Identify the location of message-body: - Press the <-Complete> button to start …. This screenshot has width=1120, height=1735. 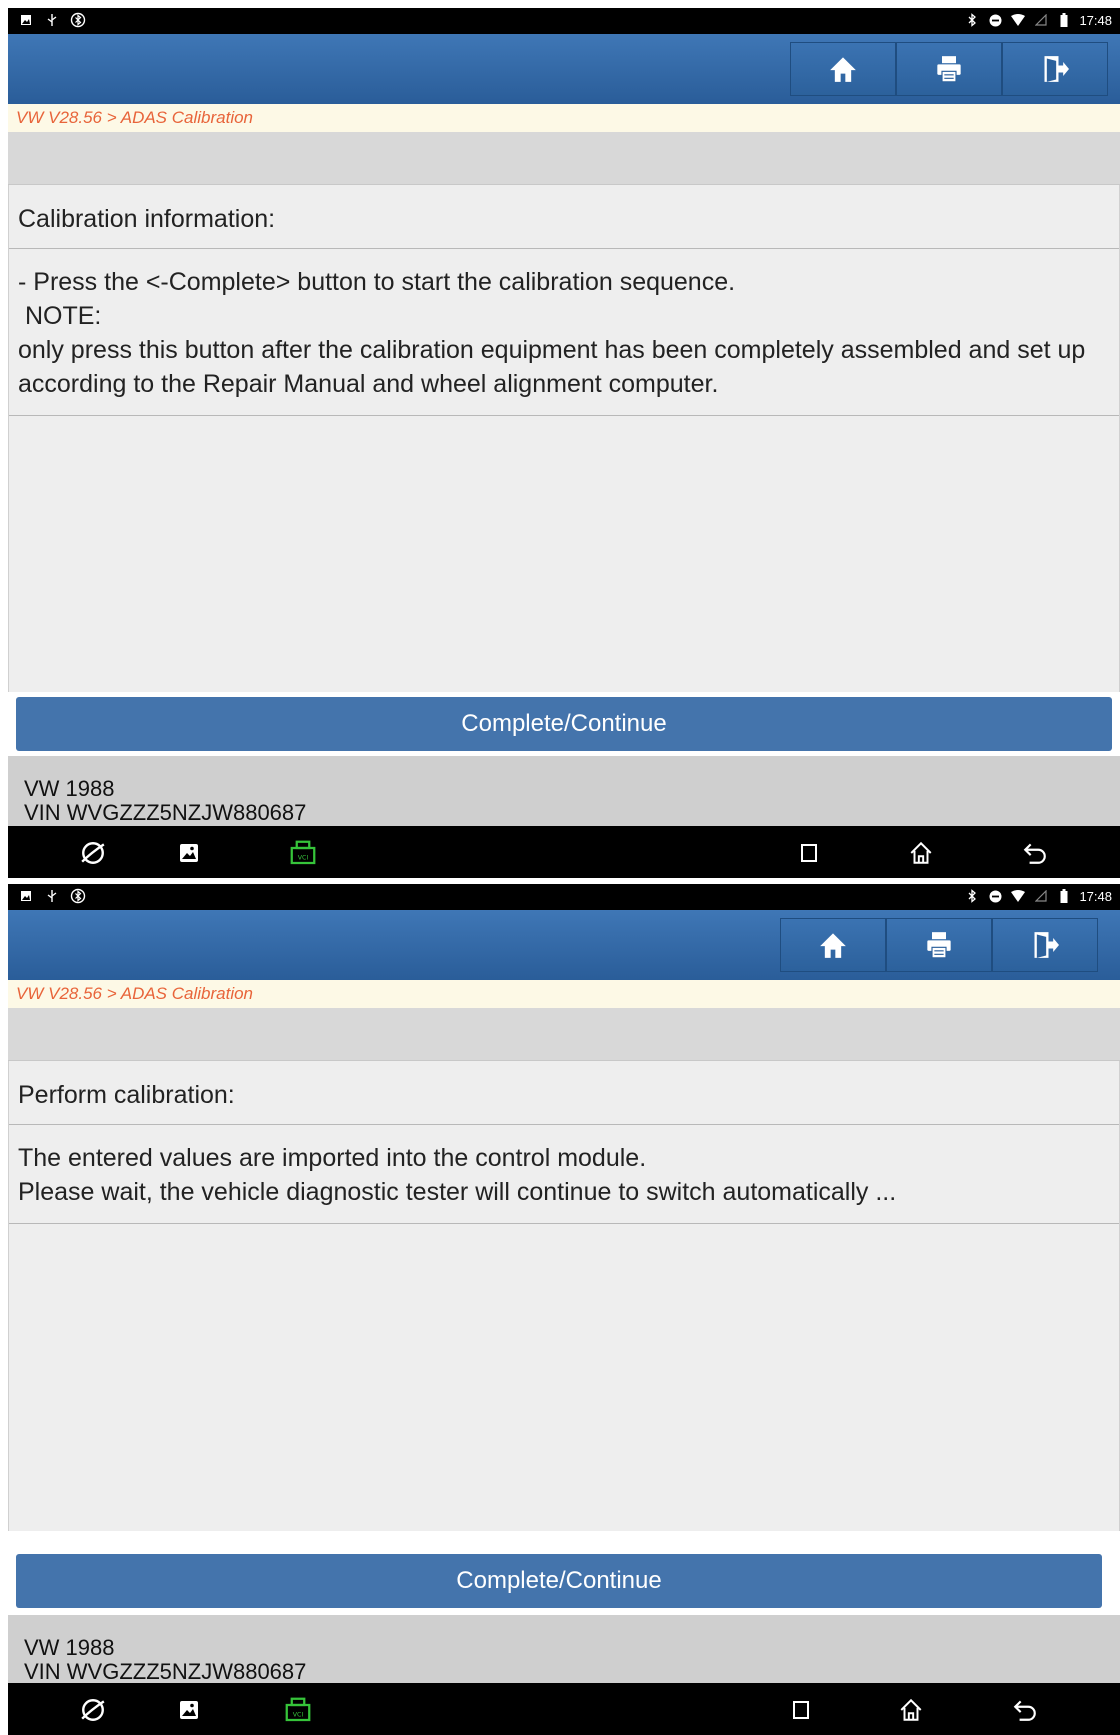
(564, 332).